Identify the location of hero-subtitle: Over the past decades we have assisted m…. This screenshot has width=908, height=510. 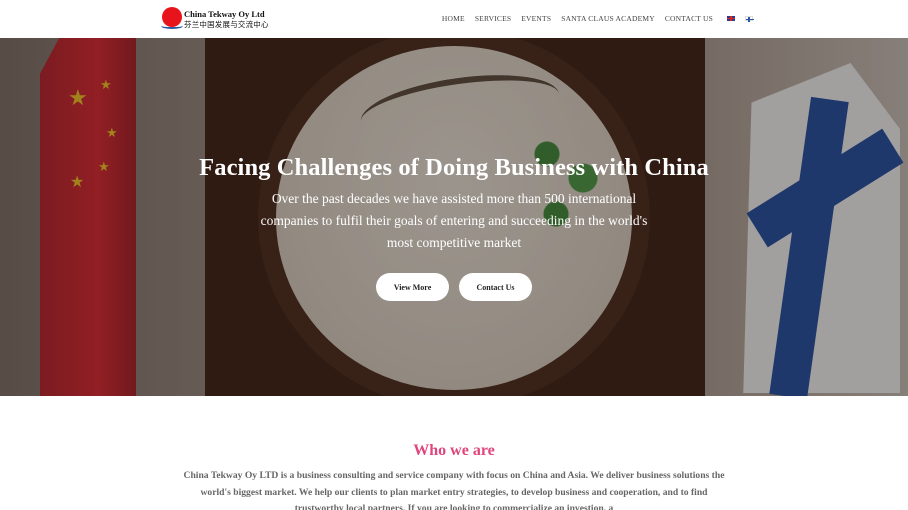
(454, 220).